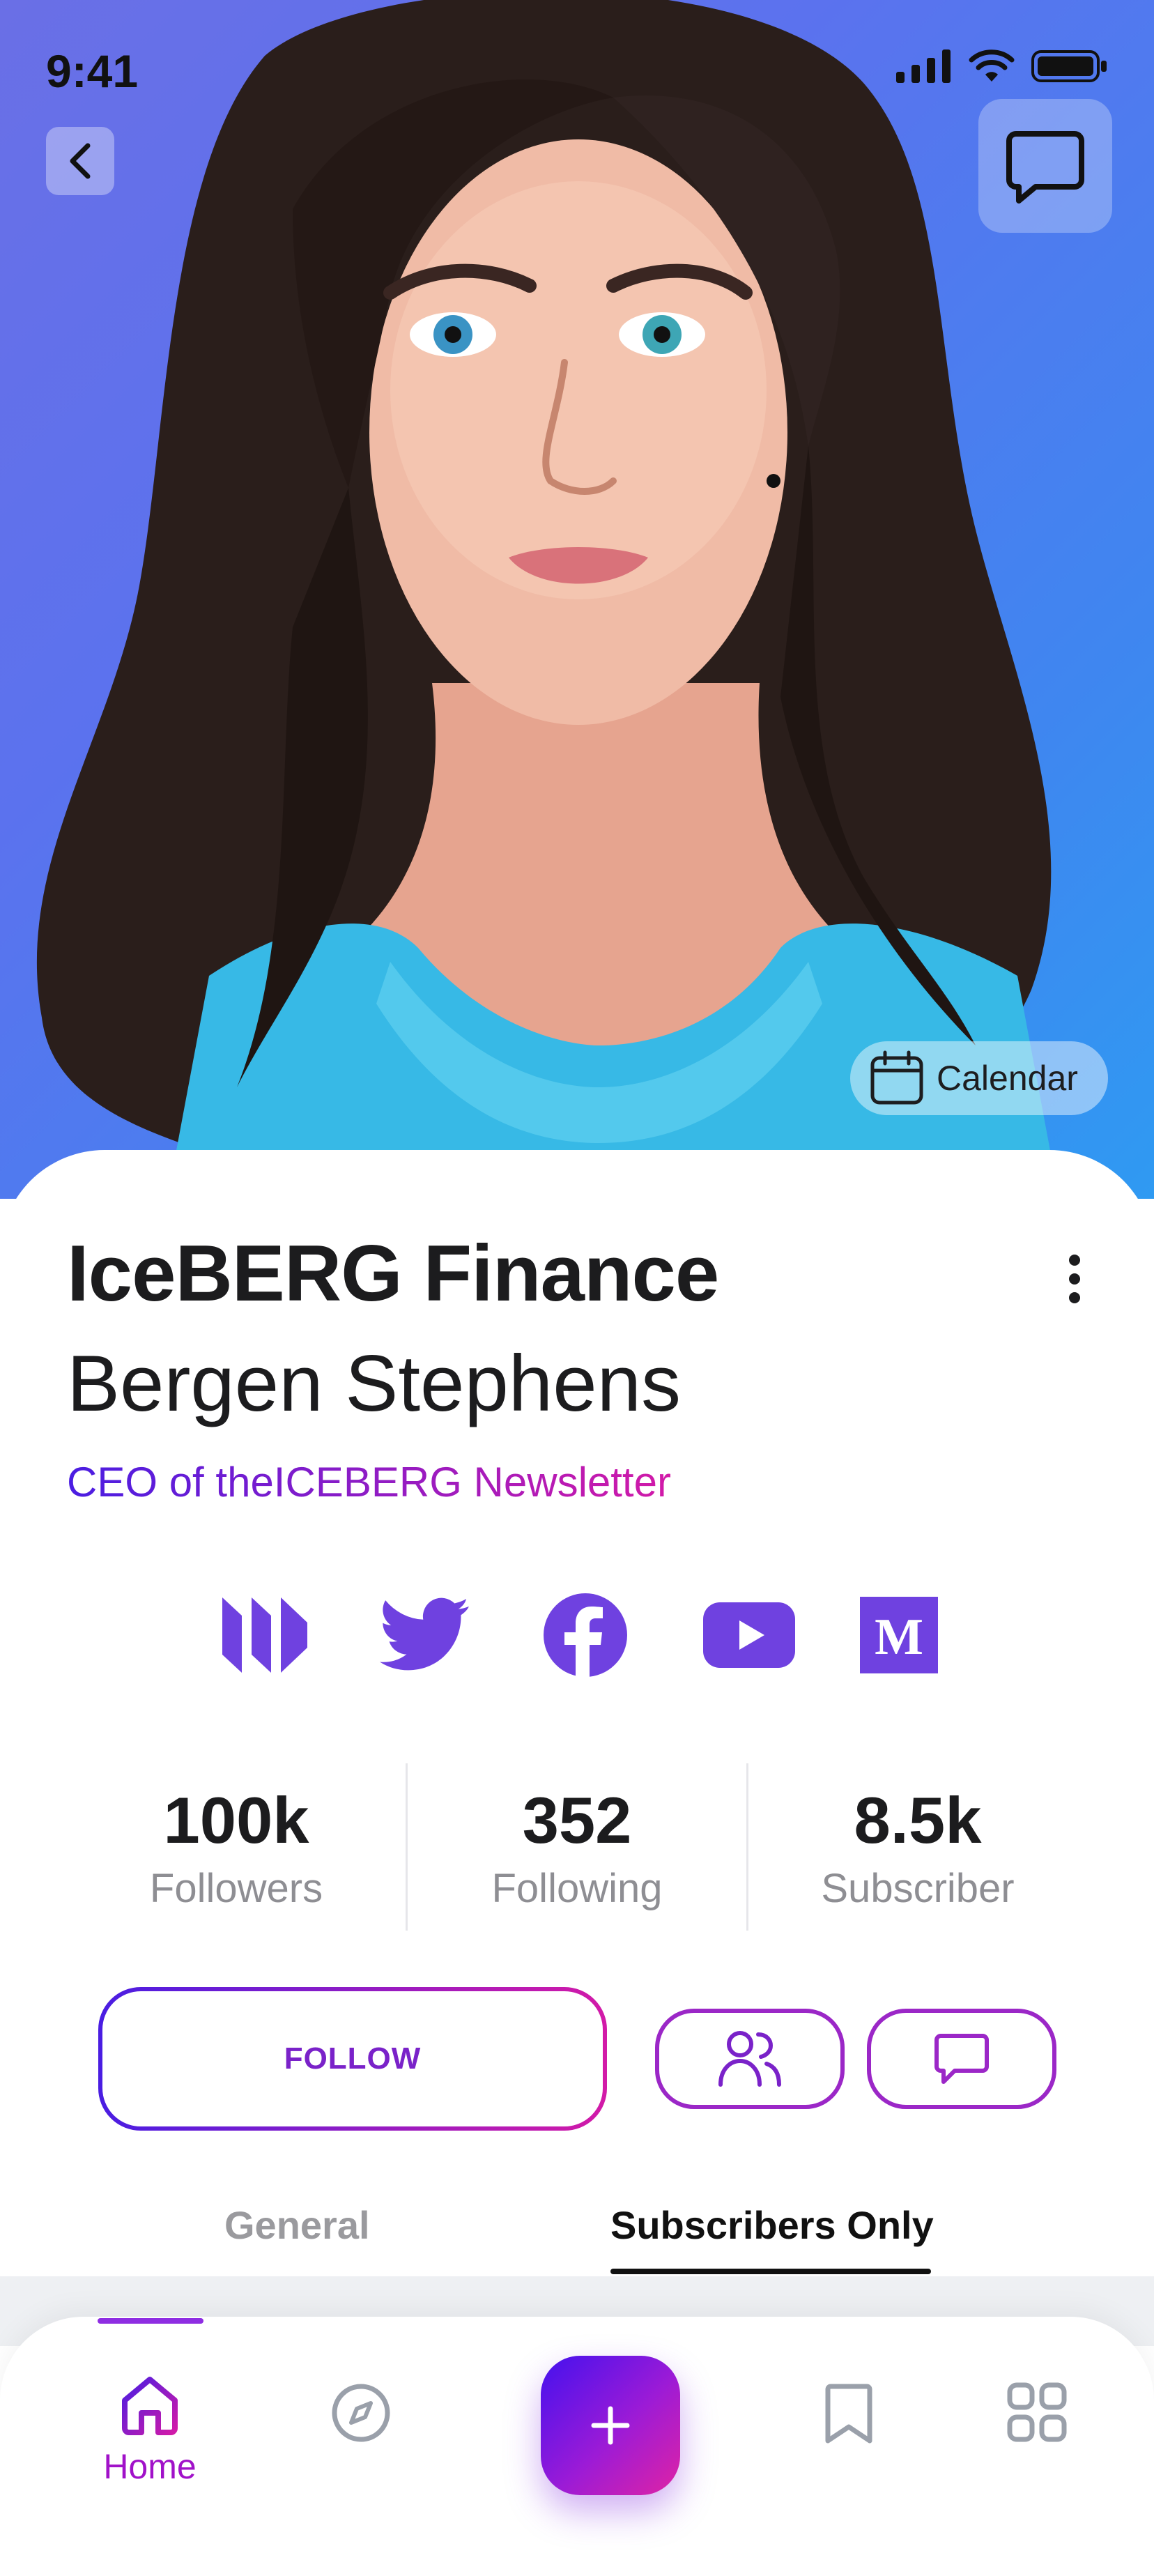 Image resolution: width=1154 pixels, height=2576 pixels. I want to click on stat-following: 352 Following, so click(578, 1847).